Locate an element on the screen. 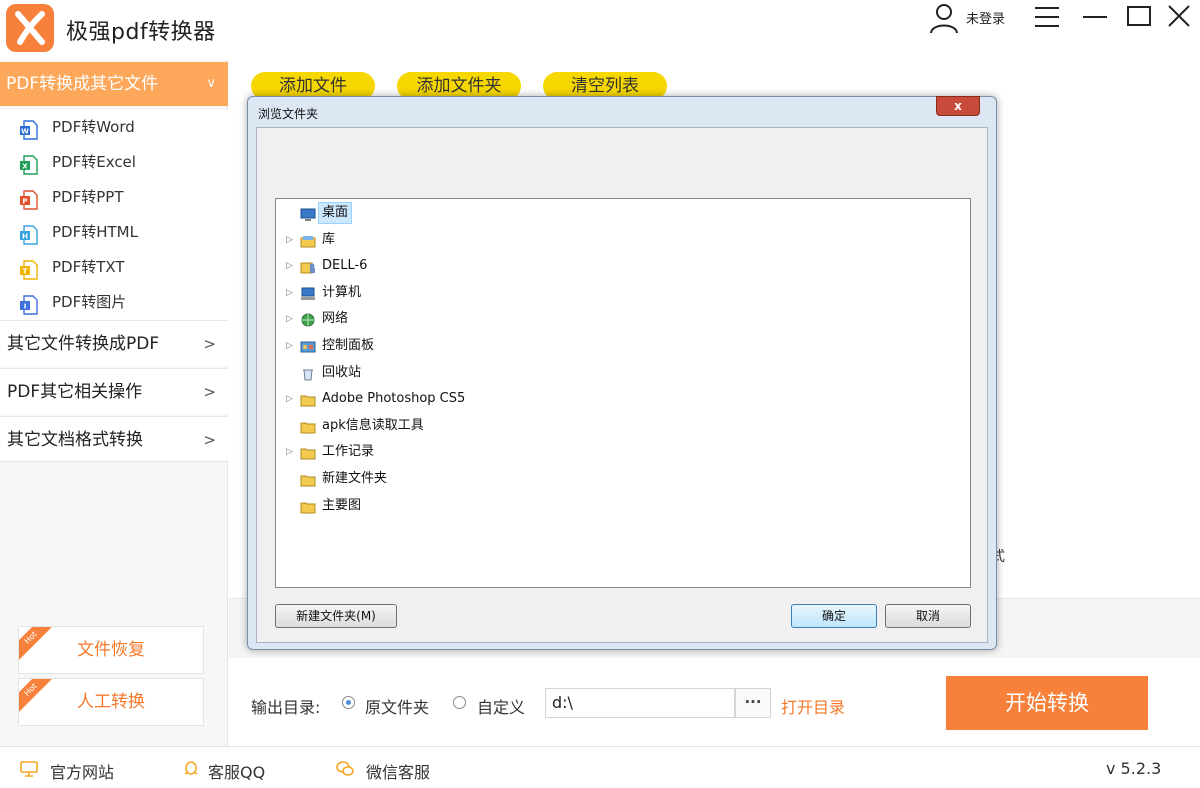 The height and width of the screenshot is (788, 1200). category-doc-format-convert: 其它文档格式转换 > is located at coordinates (114, 439).